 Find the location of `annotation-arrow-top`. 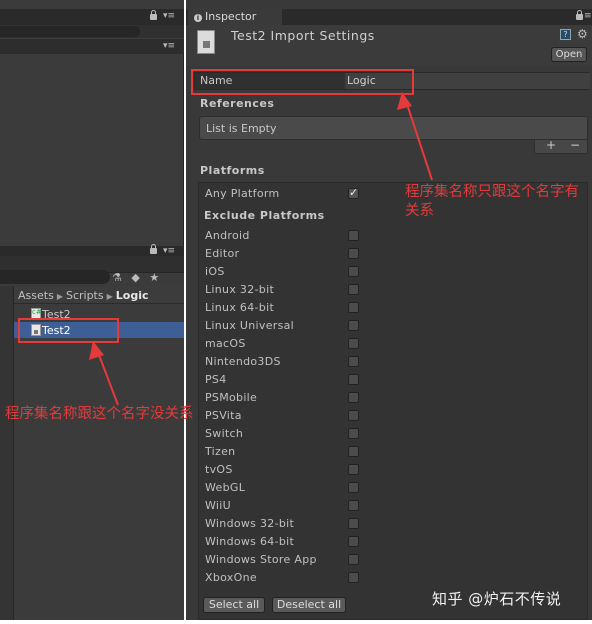

annotation-arrow-top is located at coordinates (418, 139).